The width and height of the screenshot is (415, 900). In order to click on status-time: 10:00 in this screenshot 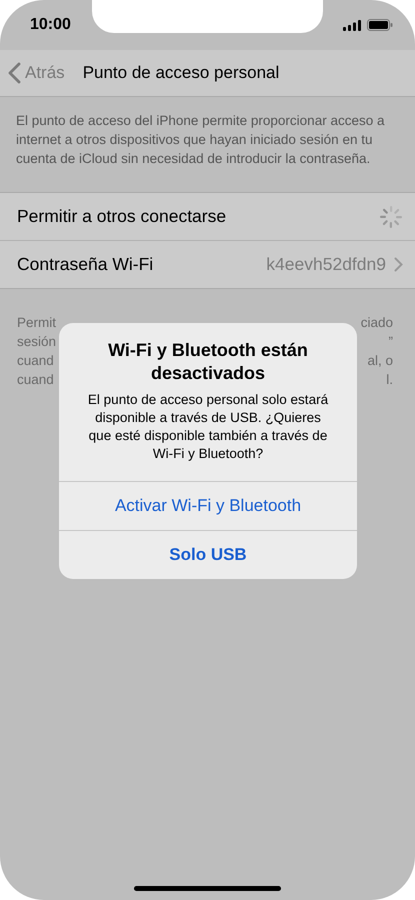, I will do `click(50, 25)`.